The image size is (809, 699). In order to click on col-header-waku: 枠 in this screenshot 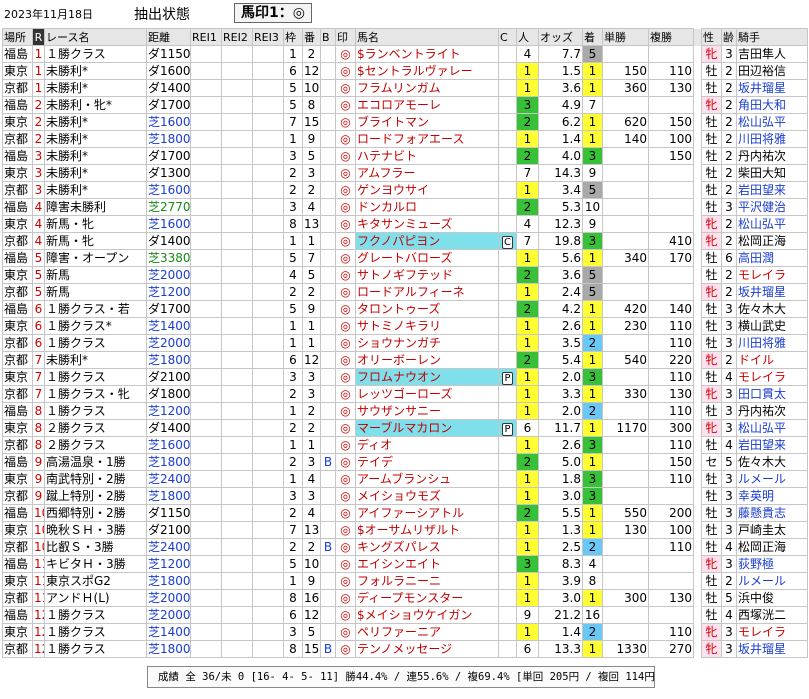, I will do `click(293, 37)`.